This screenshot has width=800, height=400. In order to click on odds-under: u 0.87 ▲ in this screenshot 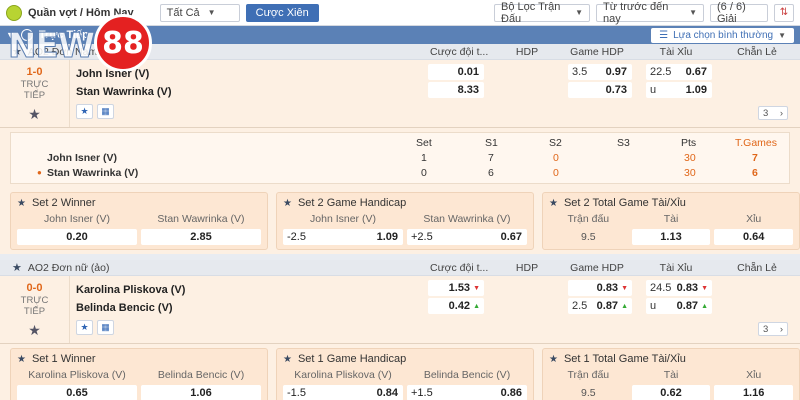, I will do `click(679, 306)`.